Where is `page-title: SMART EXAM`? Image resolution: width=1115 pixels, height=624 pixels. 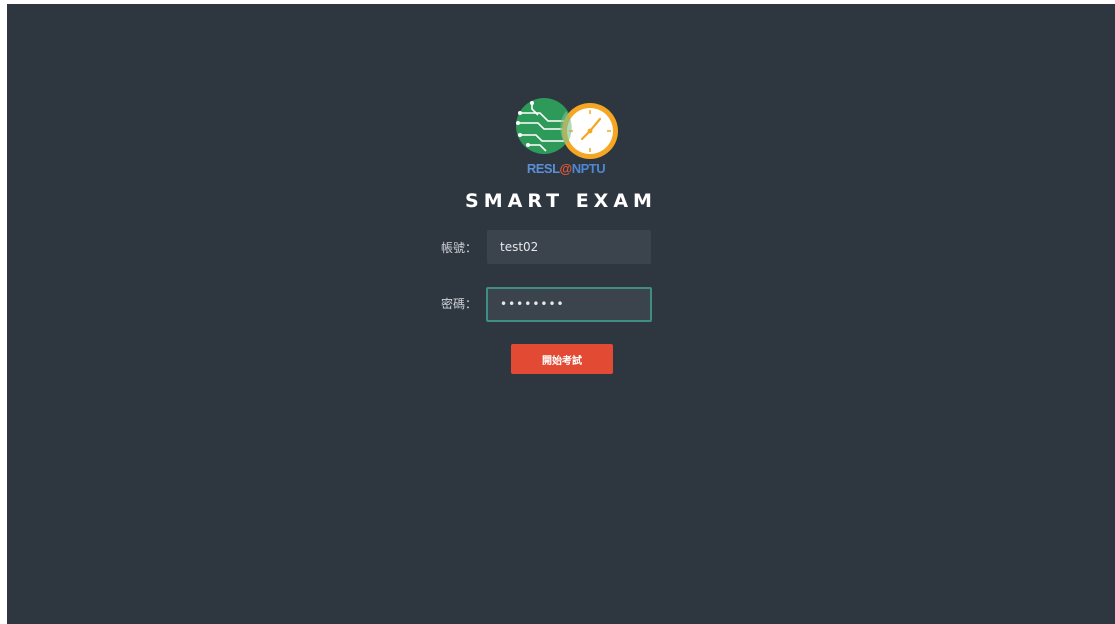 page-title: SMART EXAM is located at coordinates (561, 201).